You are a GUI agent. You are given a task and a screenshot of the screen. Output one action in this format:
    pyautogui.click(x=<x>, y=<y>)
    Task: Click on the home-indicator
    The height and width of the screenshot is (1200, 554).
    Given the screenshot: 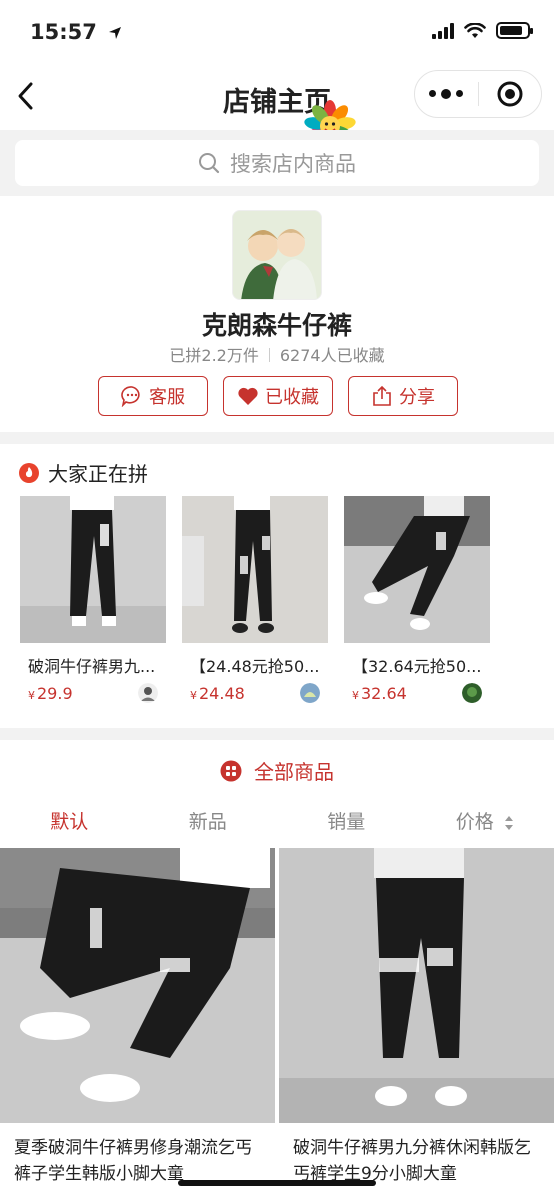 What is the action you would take?
    pyautogui.click(x=277, y=1183)
    